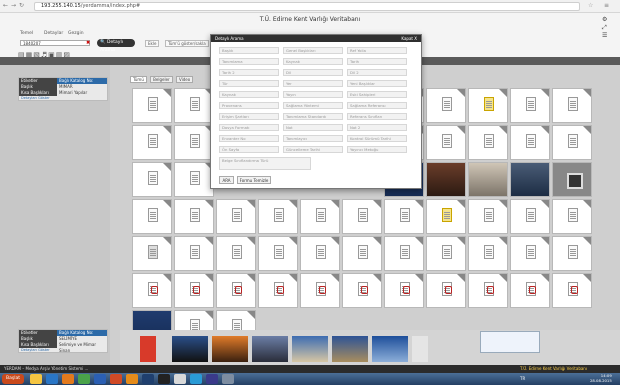 This screenshot has width=620, height=385. Describe the element at coordinates (68, 379) in the screenshot. I see `media-icon` at that location.